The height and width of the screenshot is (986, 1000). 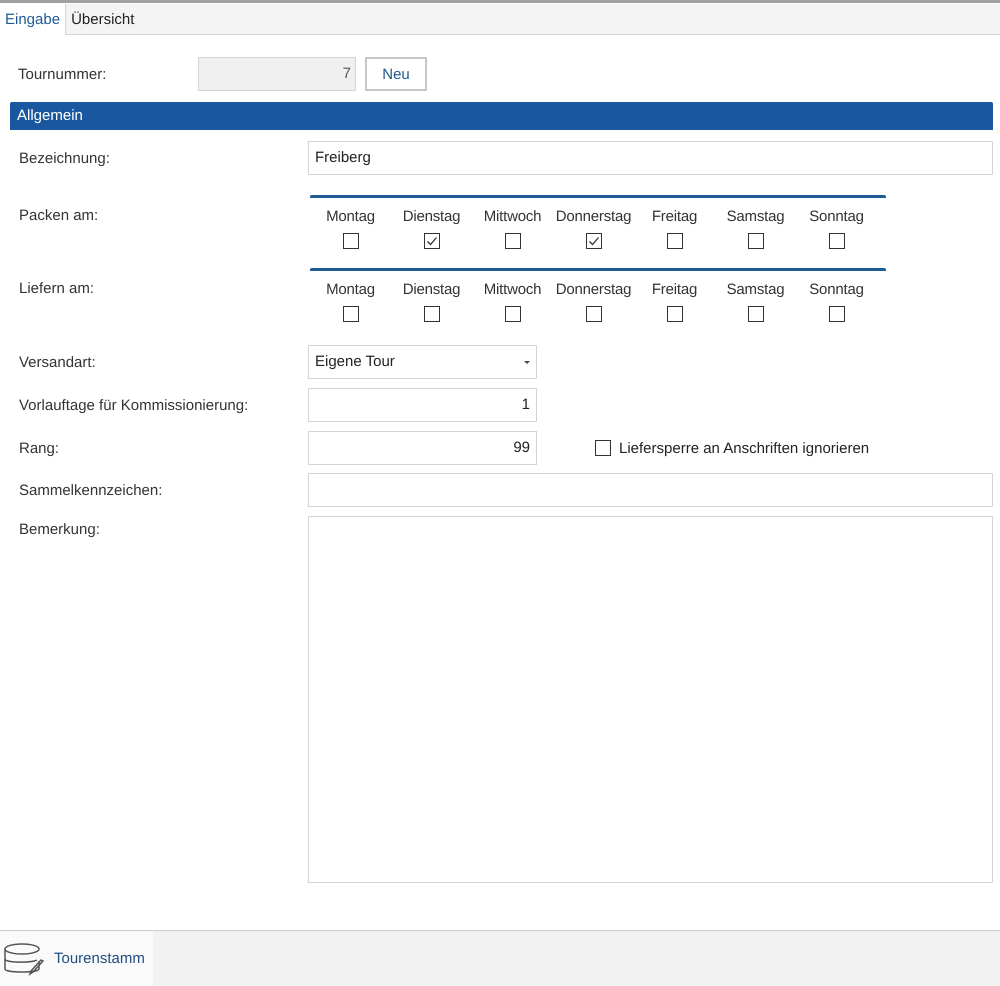 What do you see at coordinates (422, 405) in the screenshot?
I see `lead-days-field: 1` at bounding box center [422, 405].